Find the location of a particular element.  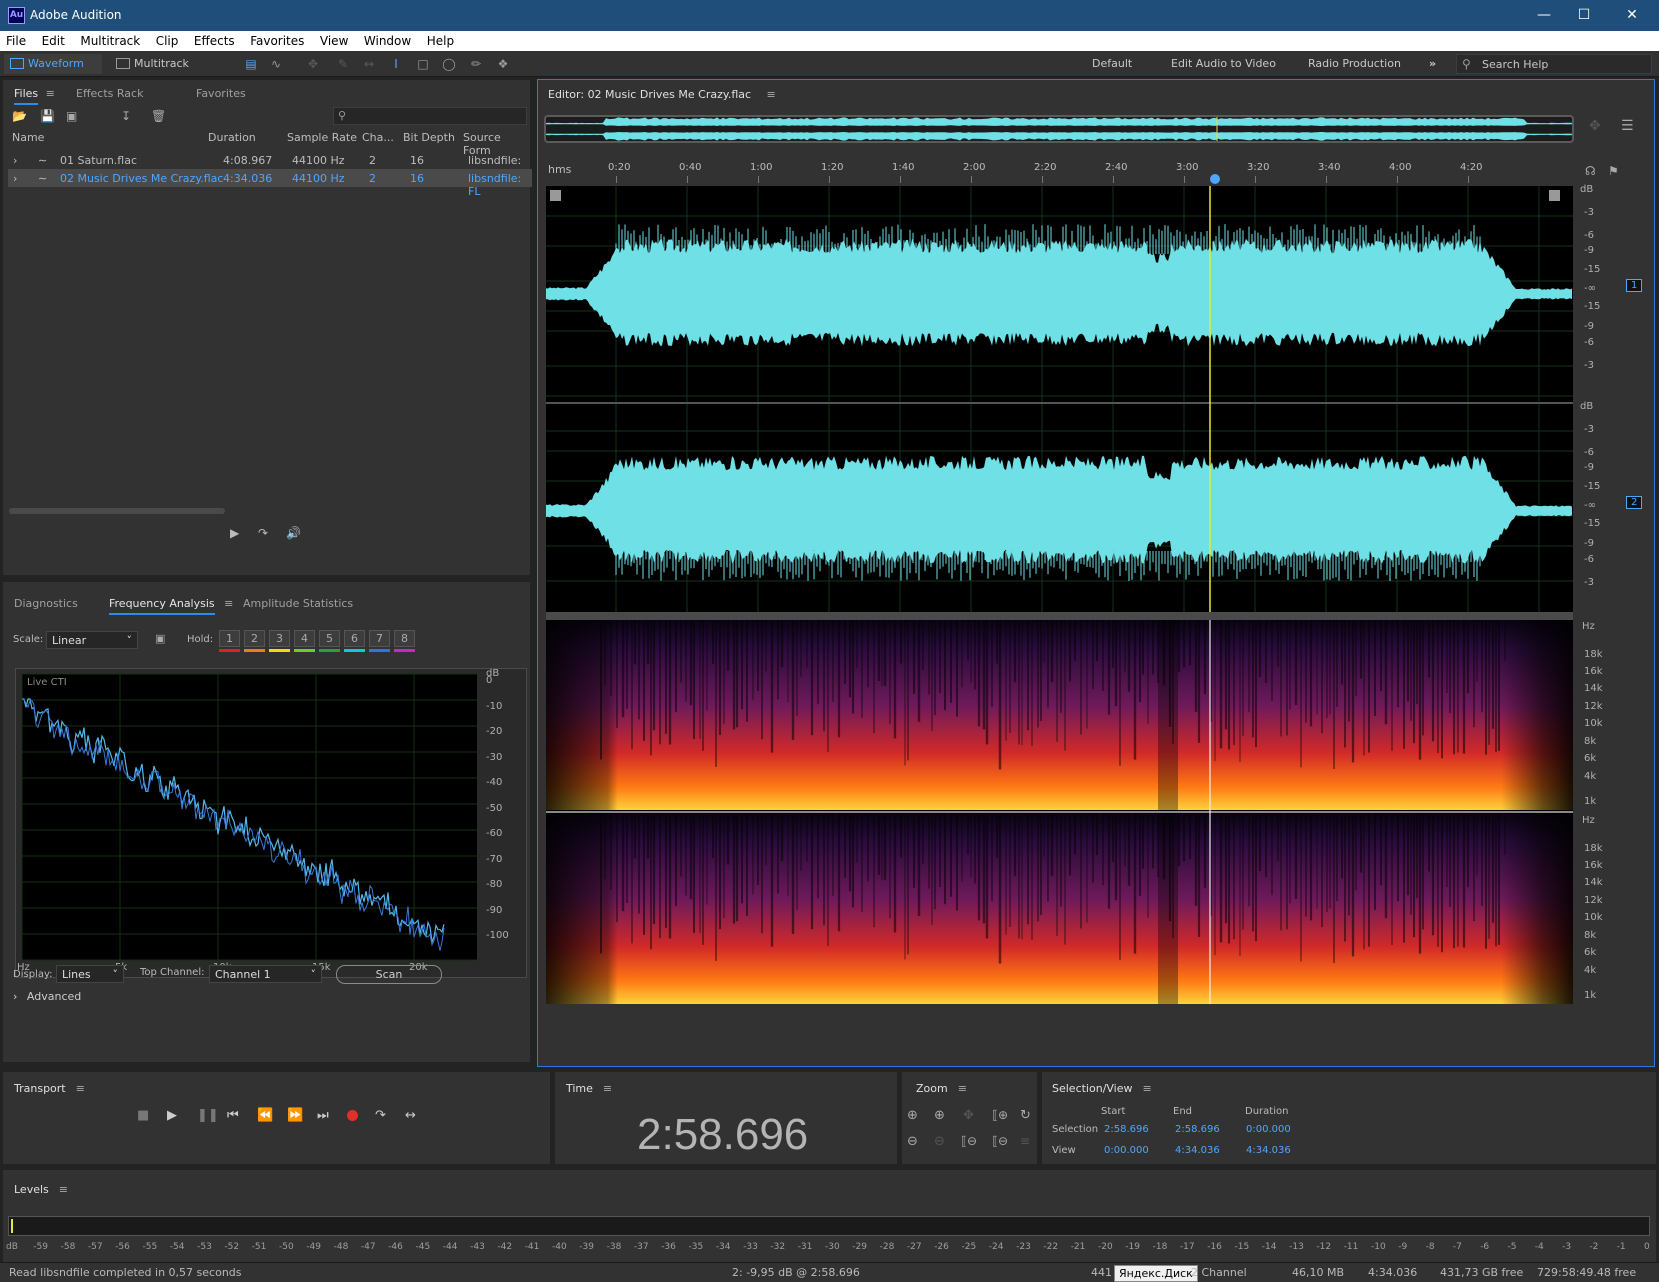

close-icon: ✕ is located at coordinates (1632, 15).